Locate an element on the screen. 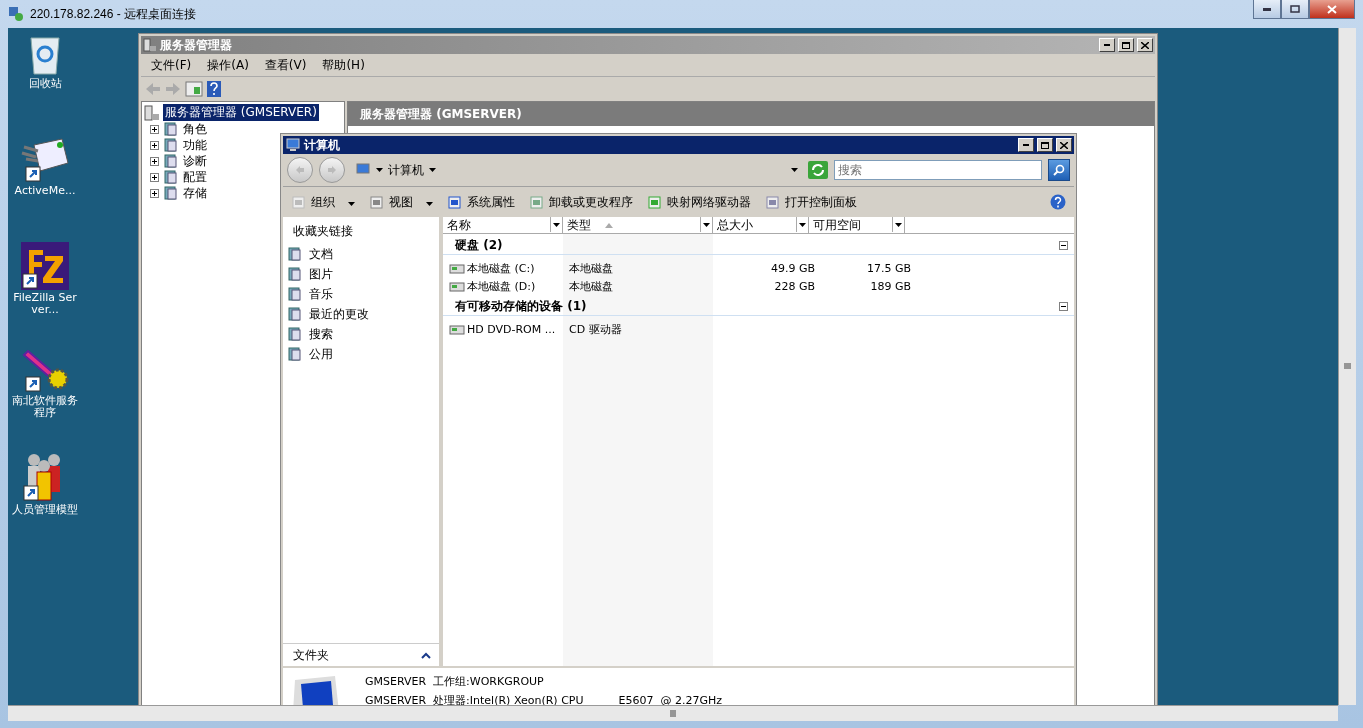 The height and width of the screenshot is (728, 1363). drive-type: CD 驱动器 is located at coordinates (596, 329).